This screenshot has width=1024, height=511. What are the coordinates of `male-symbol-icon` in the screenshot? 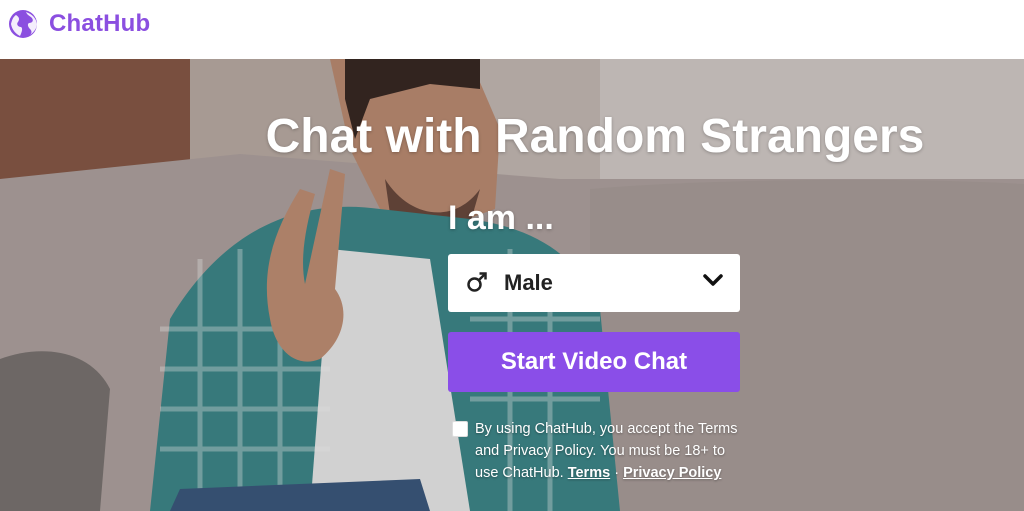 It's located at (477, 282).